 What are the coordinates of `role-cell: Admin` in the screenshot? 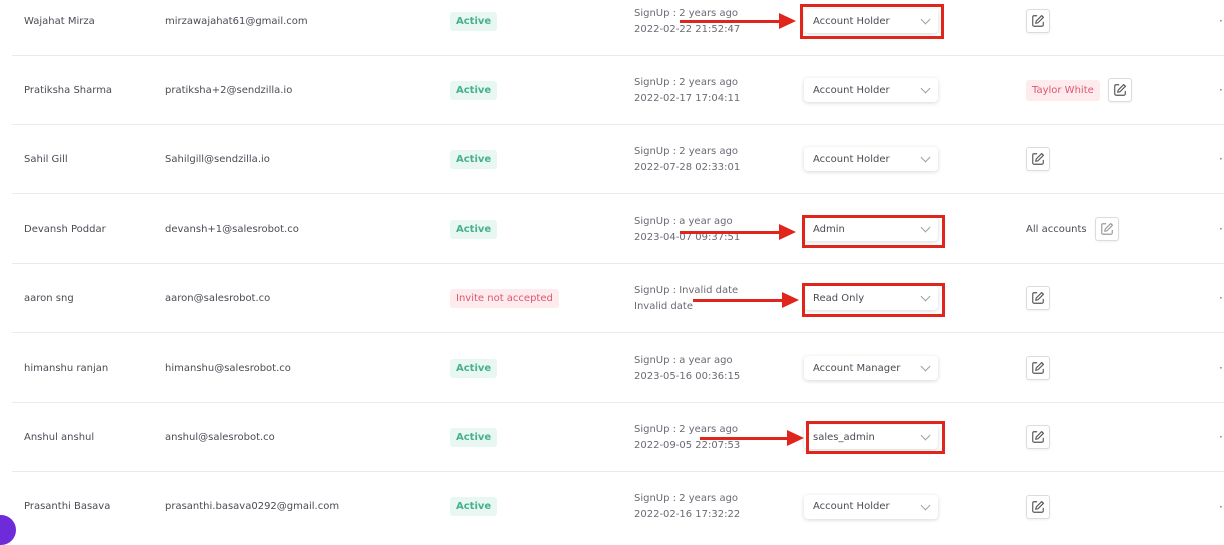 It's located at (871, 229).